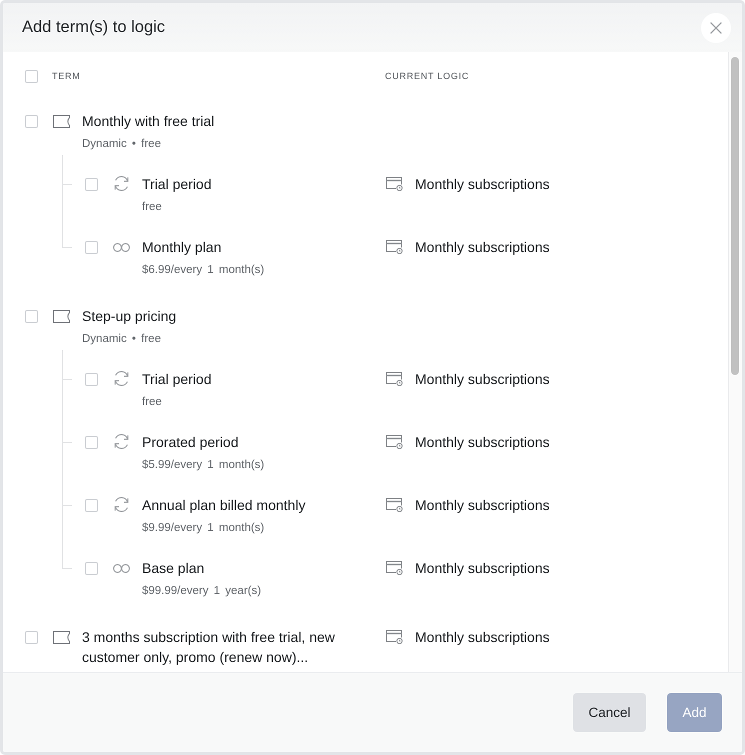 The height and width of the screenshot is (755, 745). Describe the element at coordinates (224, 505) in the screenshot. I see `term-title: Annual plan billed monthly` at that location.